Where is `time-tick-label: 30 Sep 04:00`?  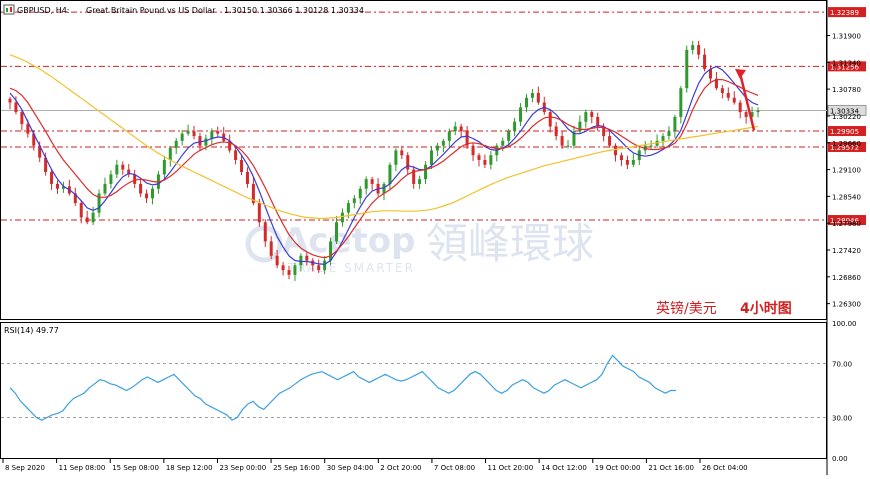 time-tick-label: 30 Sep 04:00 is located at coordinates (350, 468).